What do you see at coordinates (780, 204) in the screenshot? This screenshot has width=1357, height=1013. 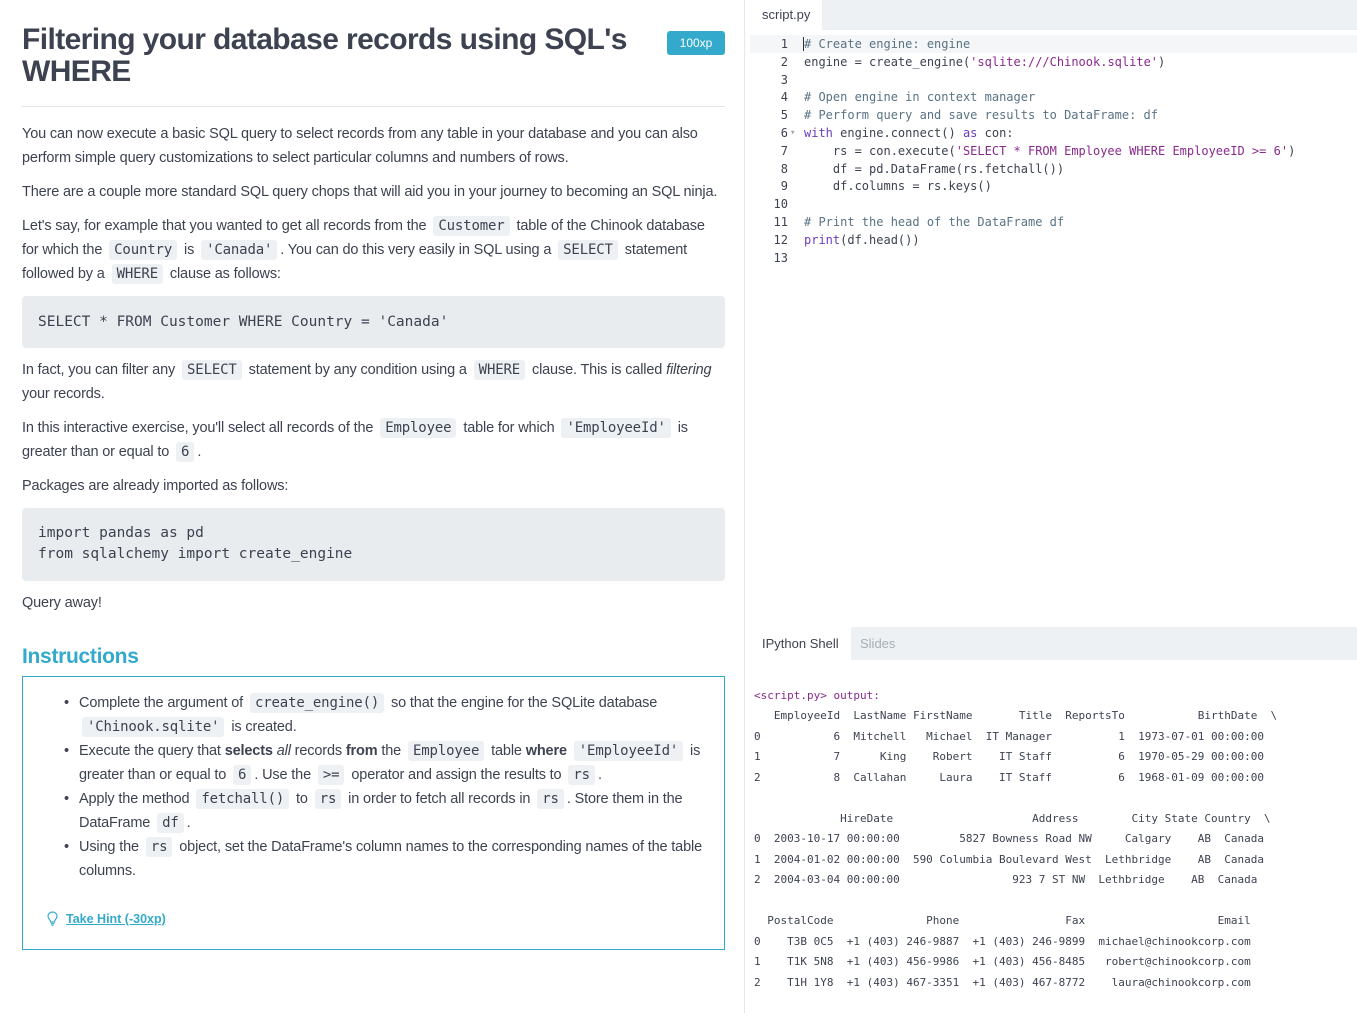 I see `line-number: 10` at bounding box center [780, 204].